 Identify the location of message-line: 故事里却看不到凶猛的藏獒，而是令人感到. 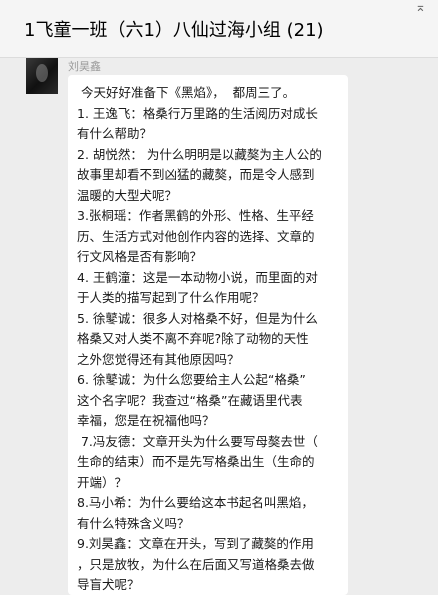
(196, 174).